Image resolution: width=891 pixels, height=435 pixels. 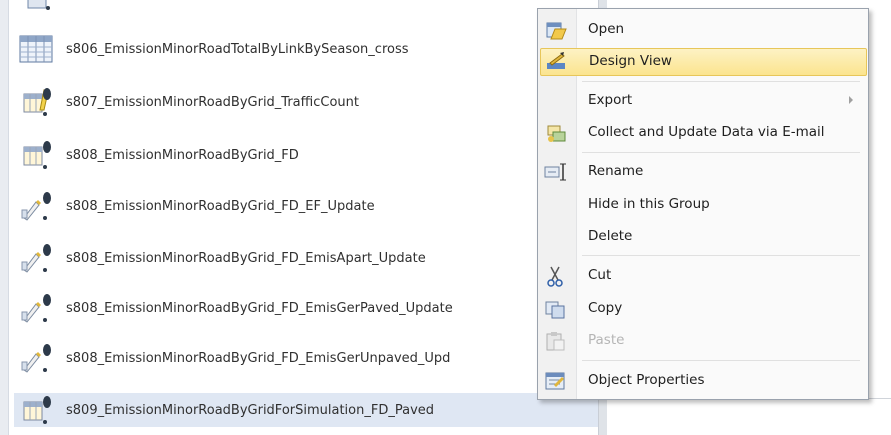 What do you see at coordinates (600, 275) in the screenshot?
I see `menu-item-label: Cut` at bounding box center [600, 275].